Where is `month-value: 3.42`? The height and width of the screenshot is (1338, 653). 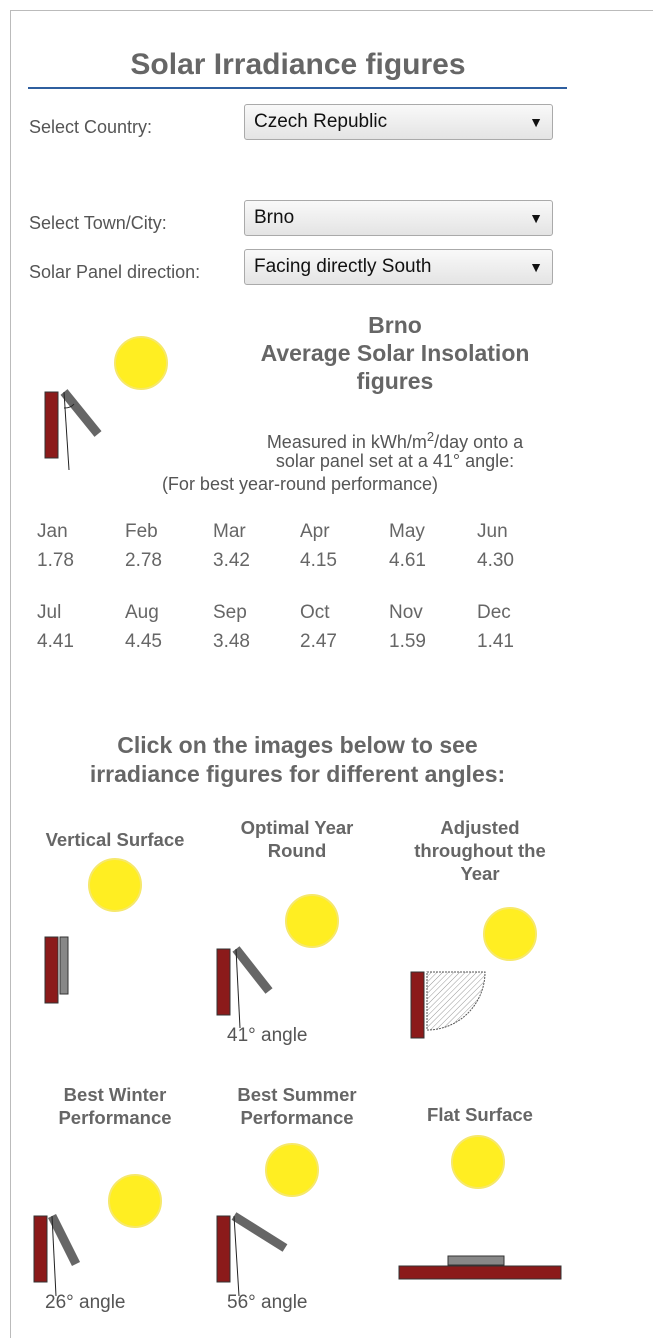 month-value: 3.42 is located at coordinates (231, 560).